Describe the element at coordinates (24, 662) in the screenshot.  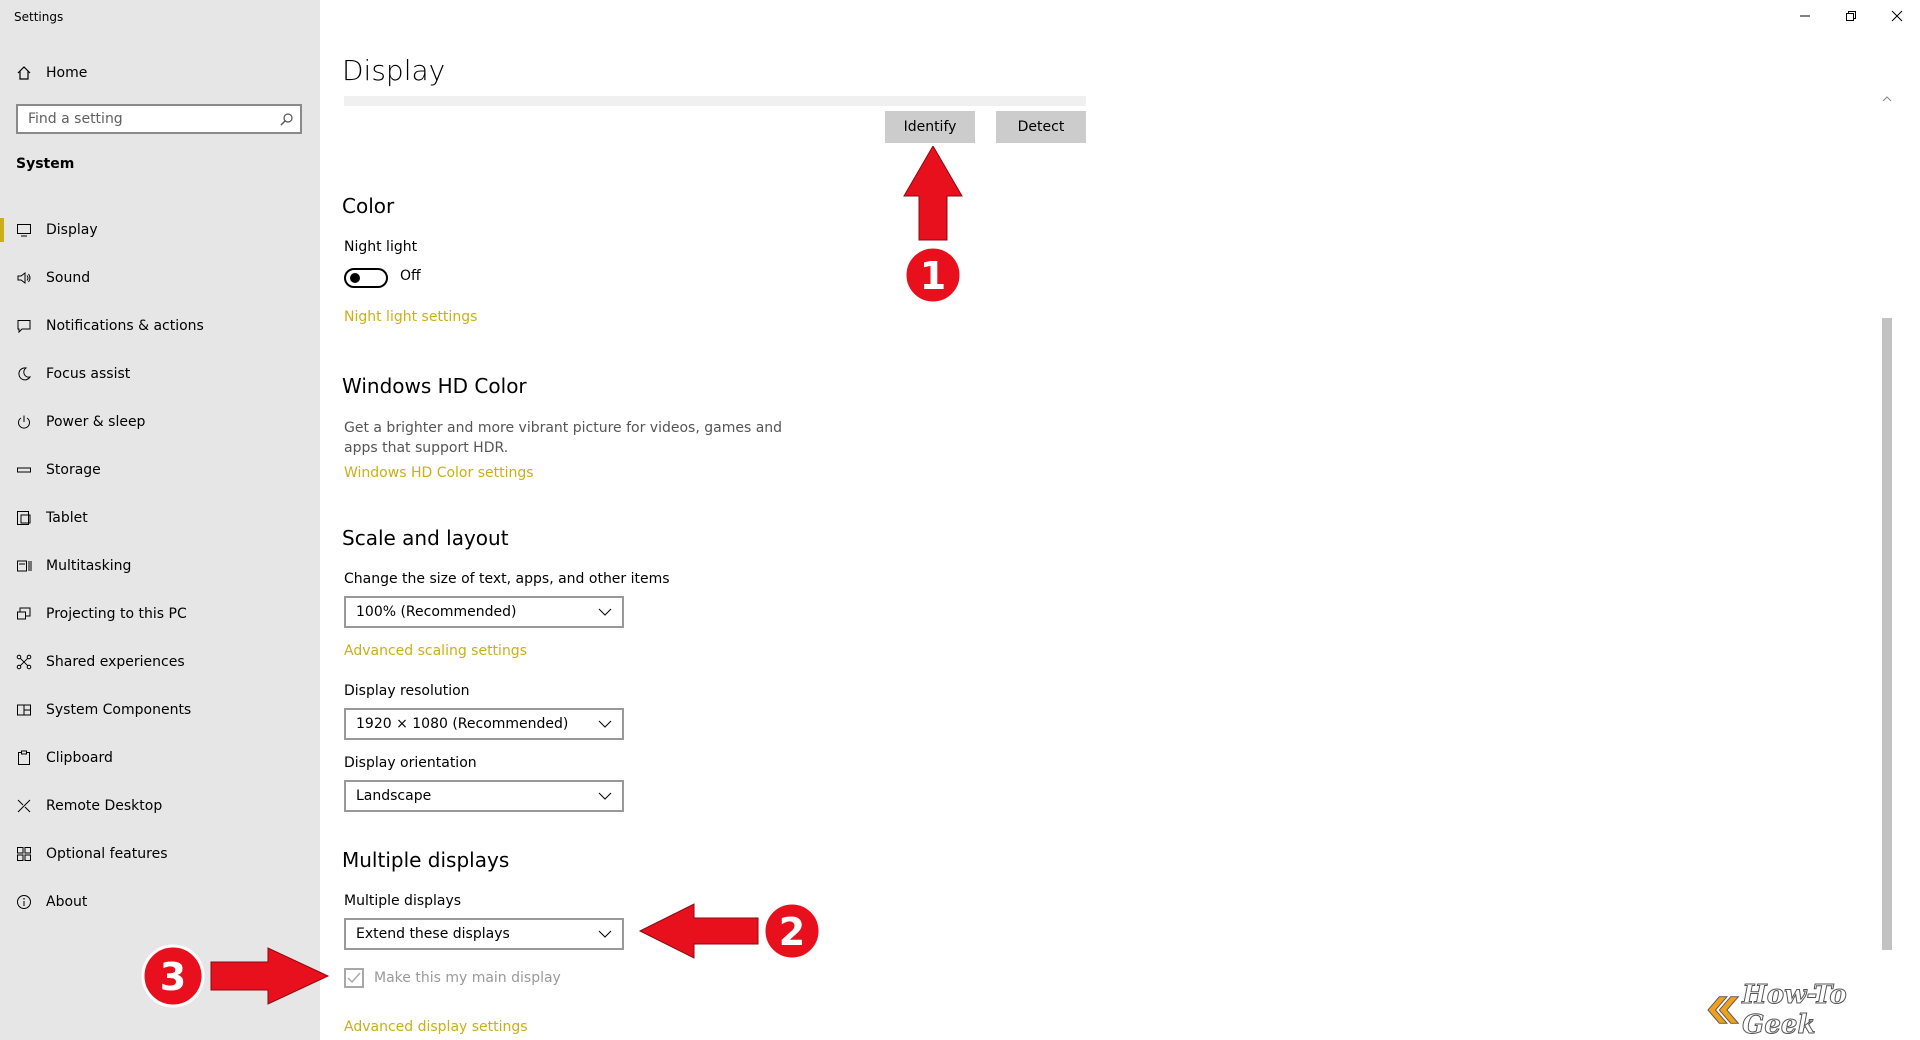
I see `shared-icon` at that location.